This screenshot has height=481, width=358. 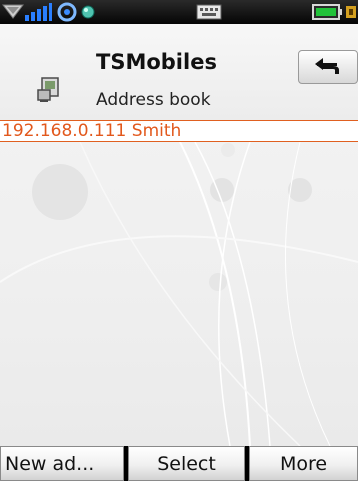 I want to click on network-icon, so click(x=67, y=12).